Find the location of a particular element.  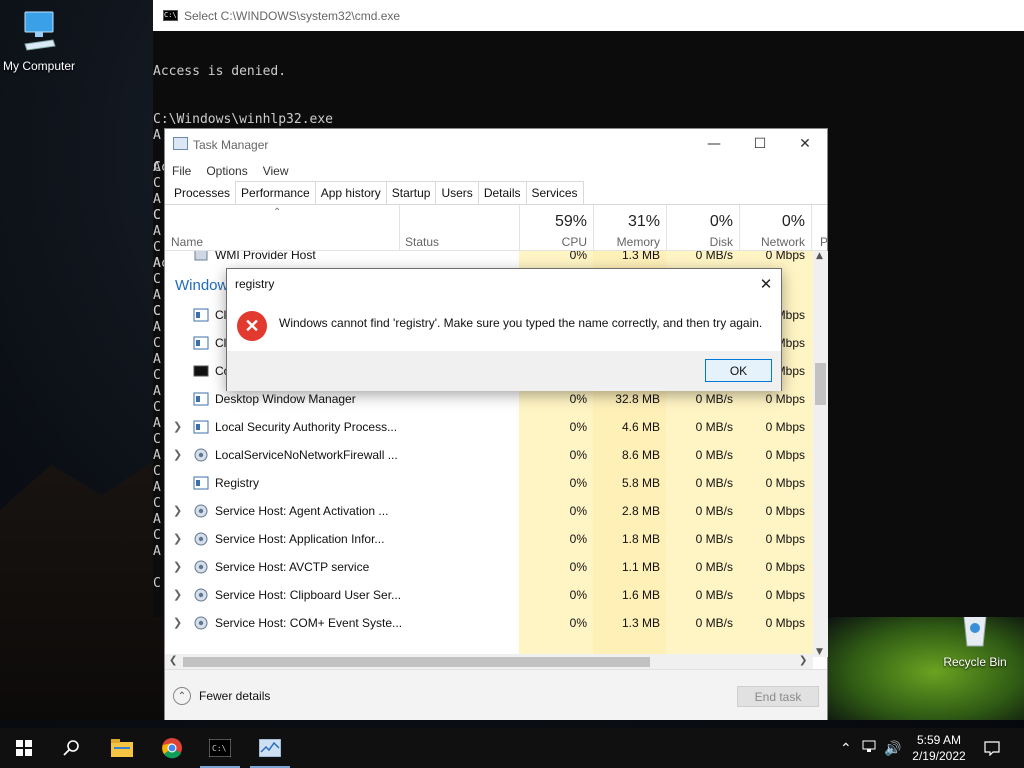

tab-processes: Processes is located at coordinates (202, 192).